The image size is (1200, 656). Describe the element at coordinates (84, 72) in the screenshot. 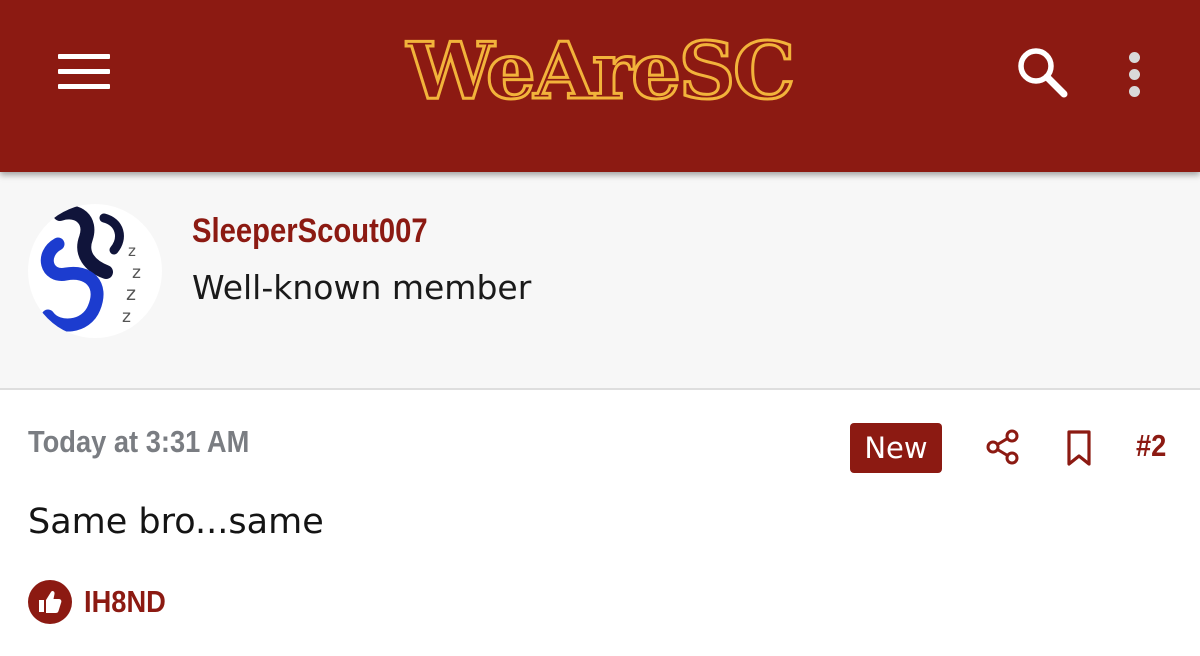

I see `hamburger-menu-icon` at that location.